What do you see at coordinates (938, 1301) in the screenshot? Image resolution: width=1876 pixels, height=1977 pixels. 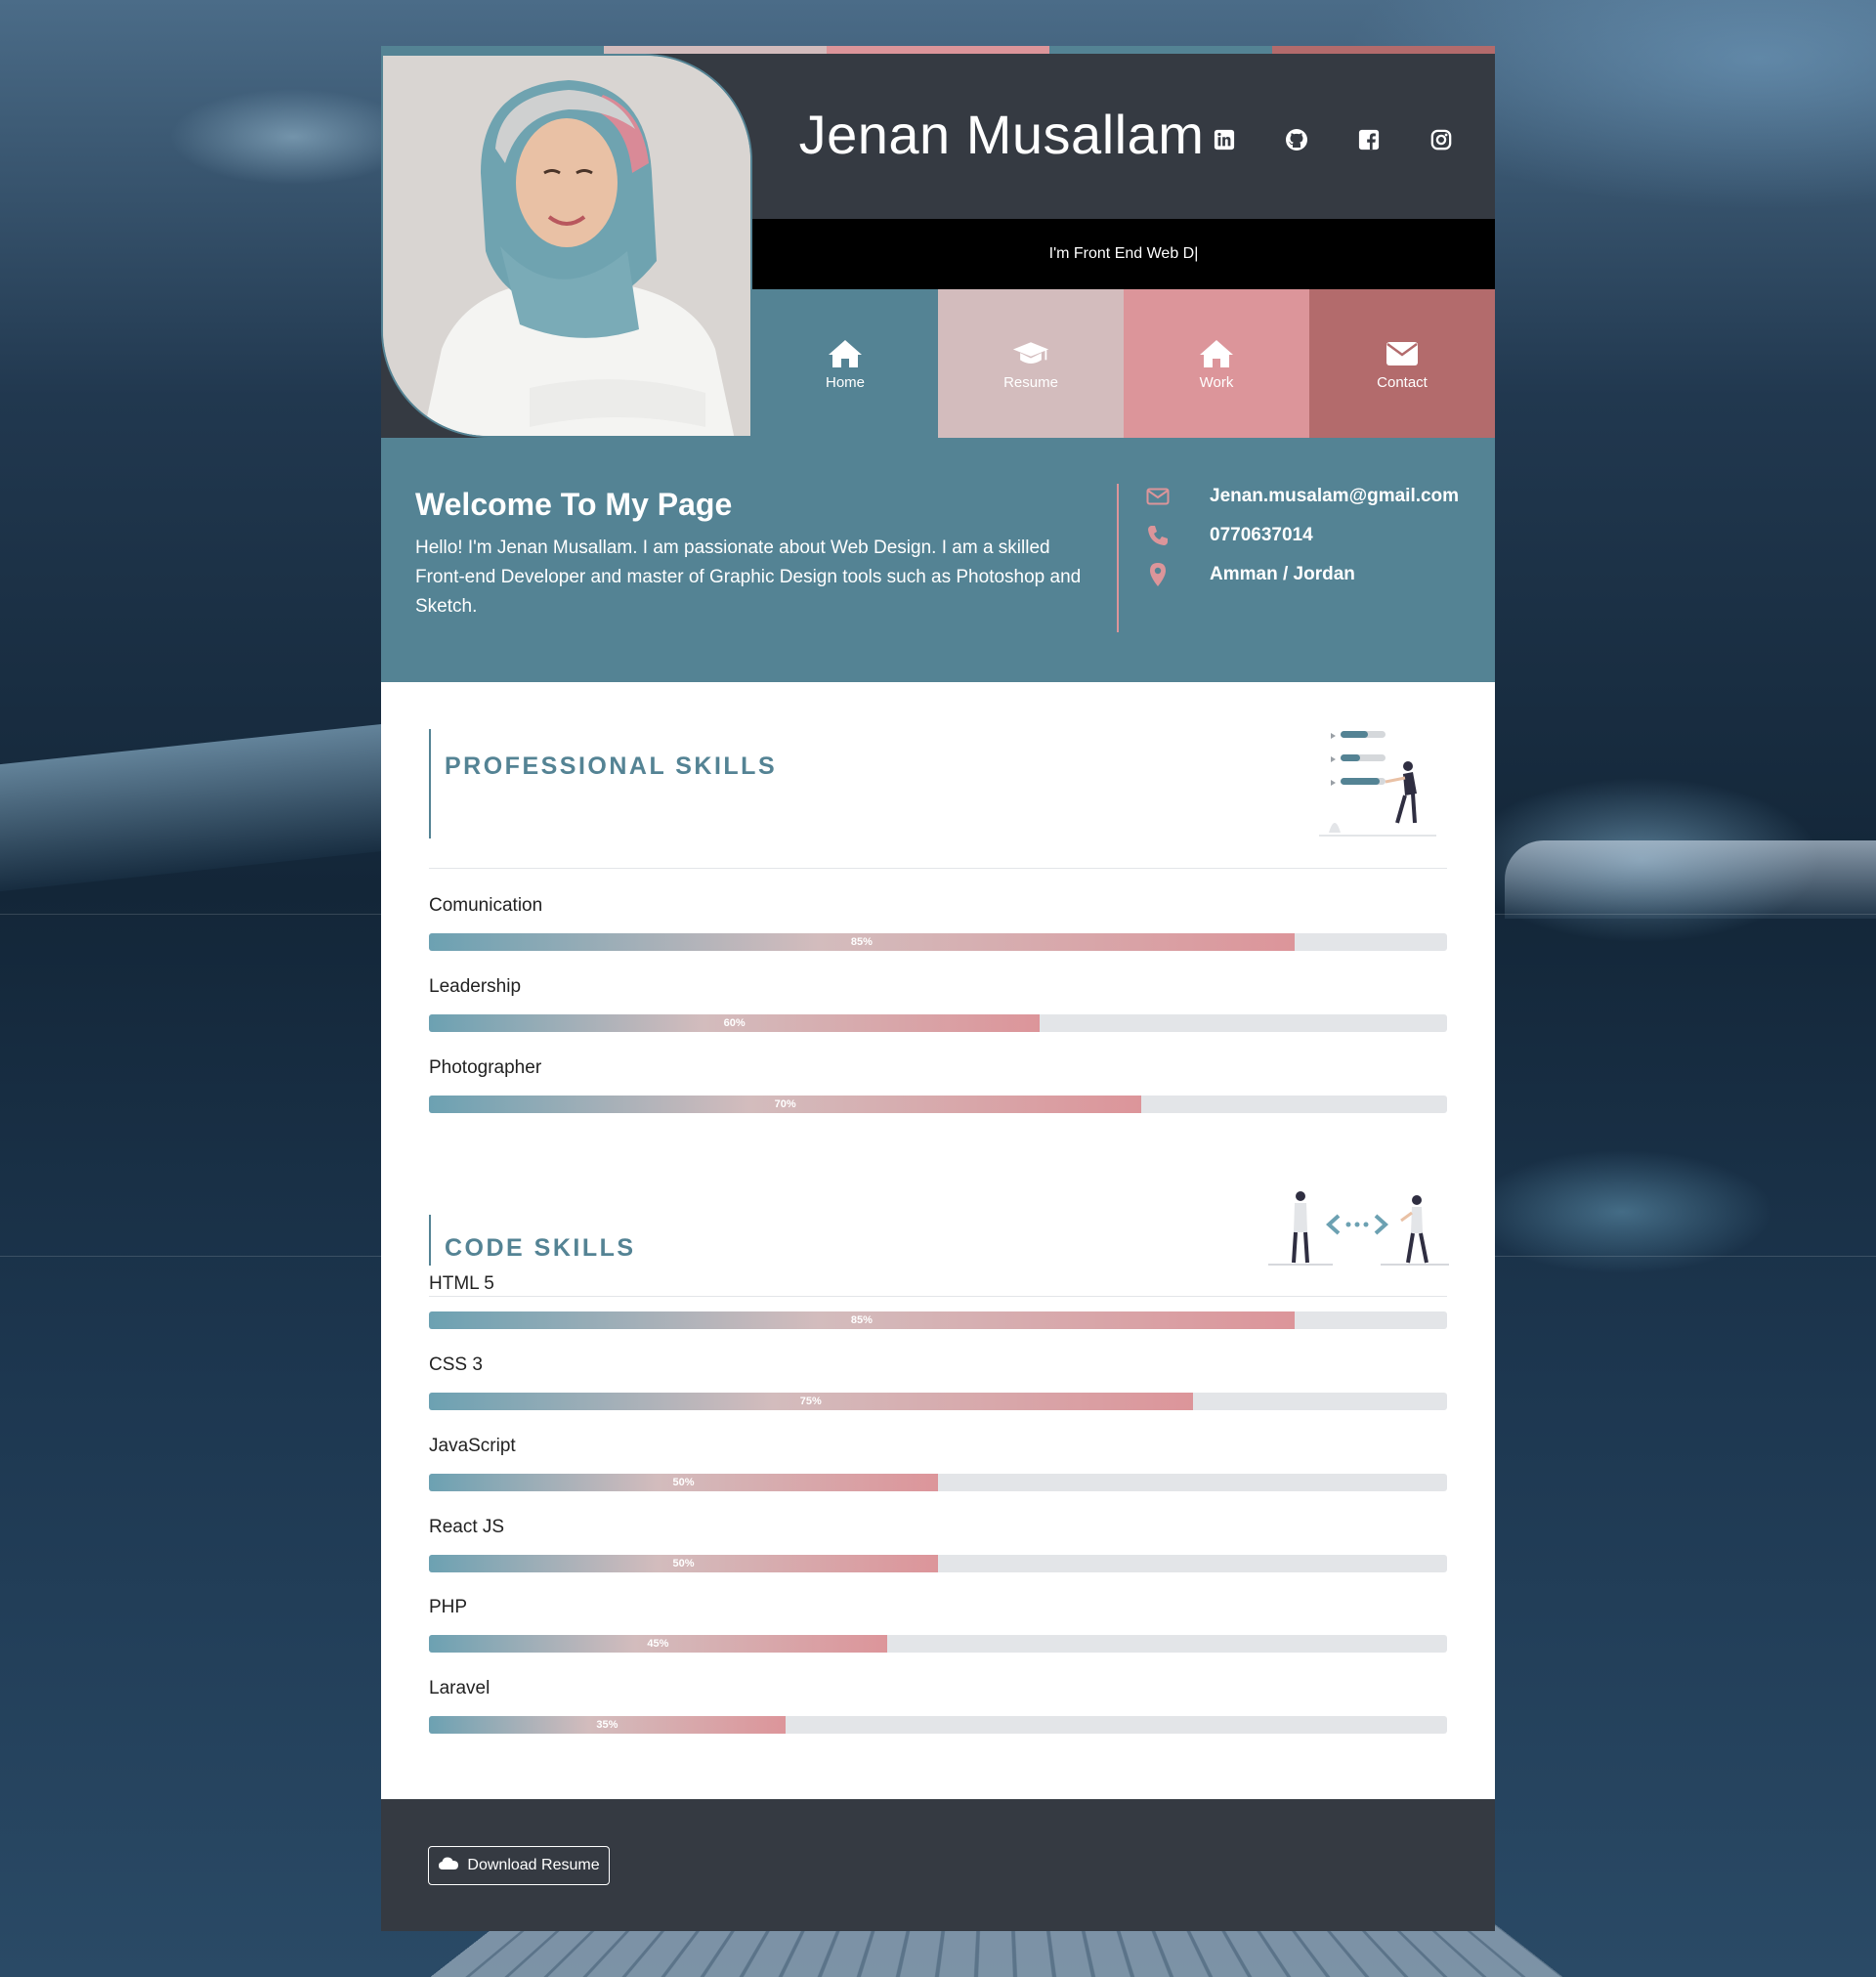 I see `skill-row: HTML 5 85%` at bounding box center [938, 1301].